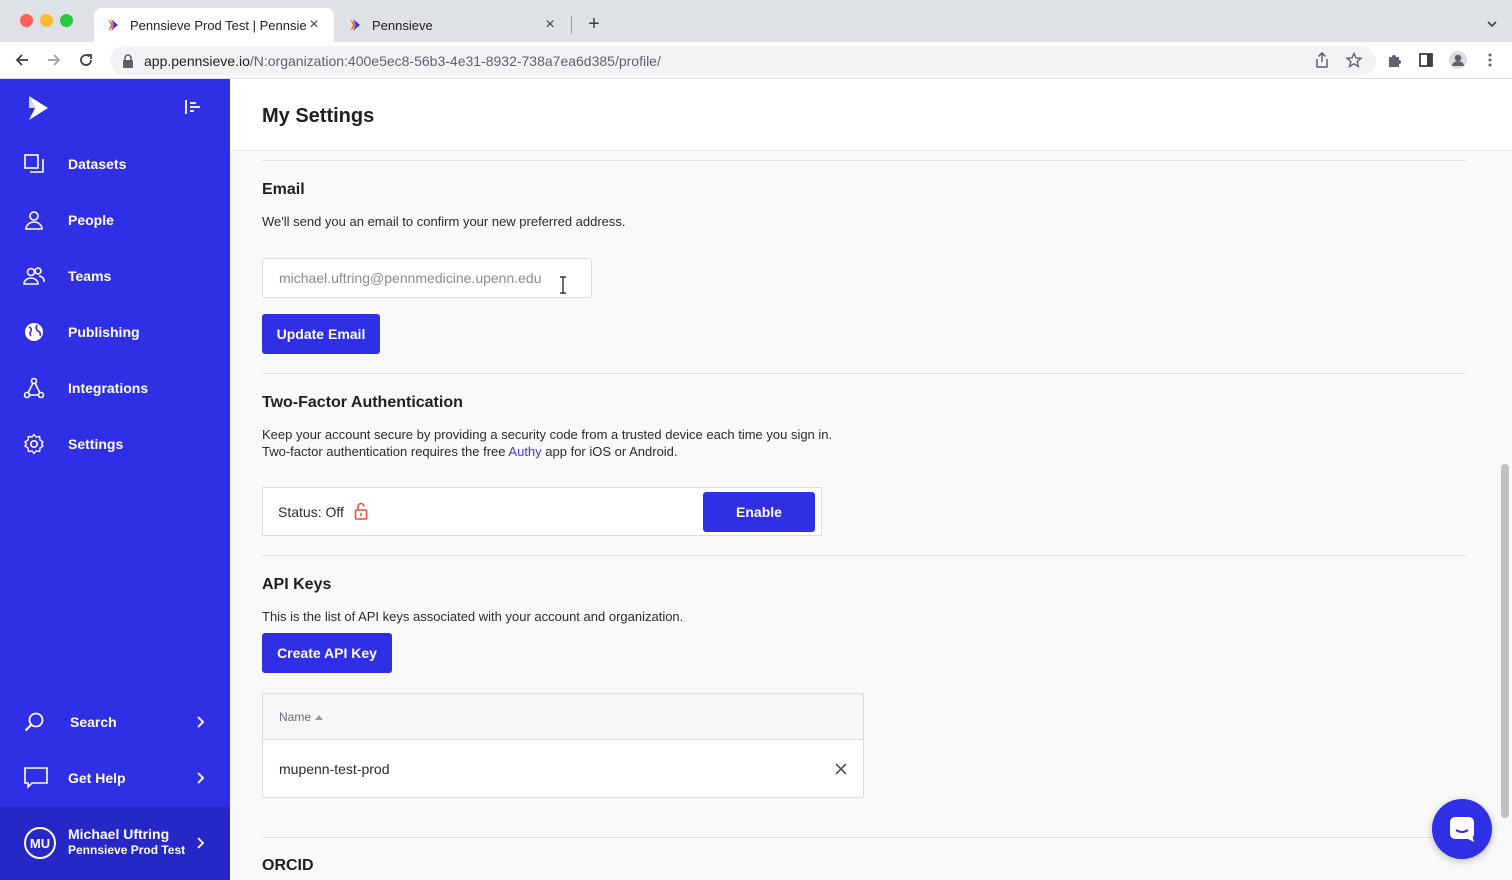 This screenshot has width=1512, height=880. I want to click on collapse-sidebar-icon, so click(193, 107).